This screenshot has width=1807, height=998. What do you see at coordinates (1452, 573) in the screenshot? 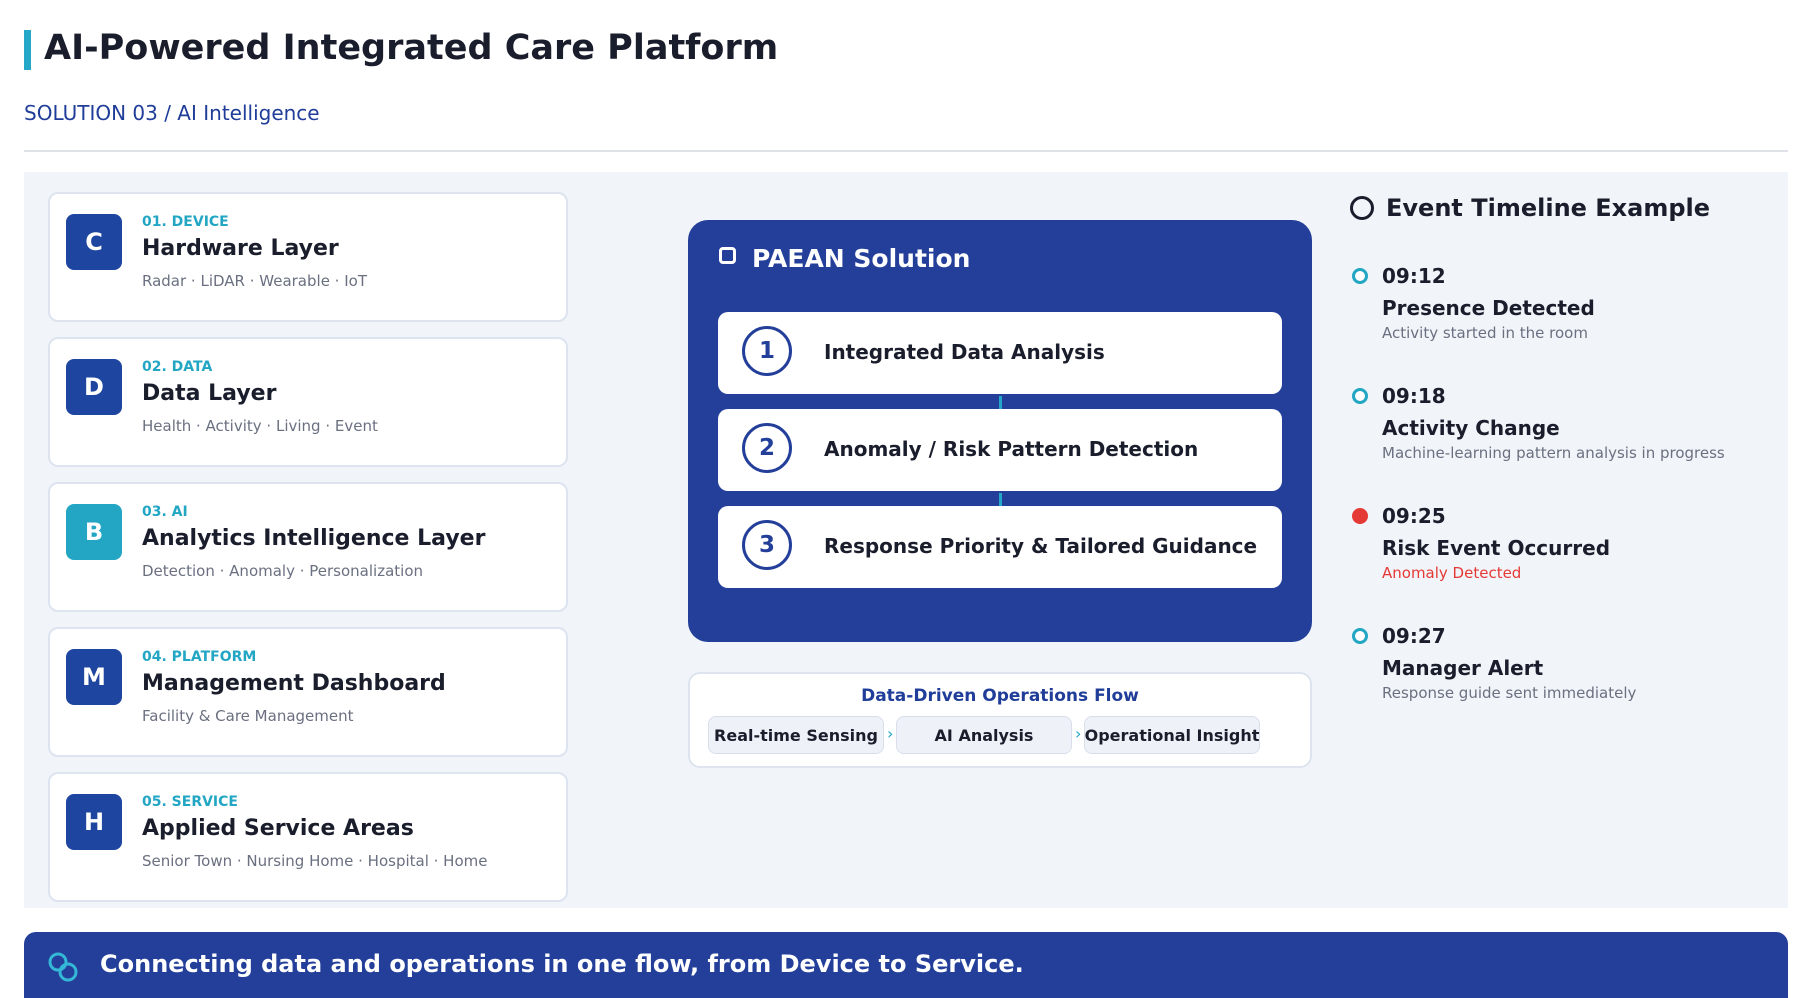
I see `event-desc: Anomaly Detected` at bounding box center [1452, 573].